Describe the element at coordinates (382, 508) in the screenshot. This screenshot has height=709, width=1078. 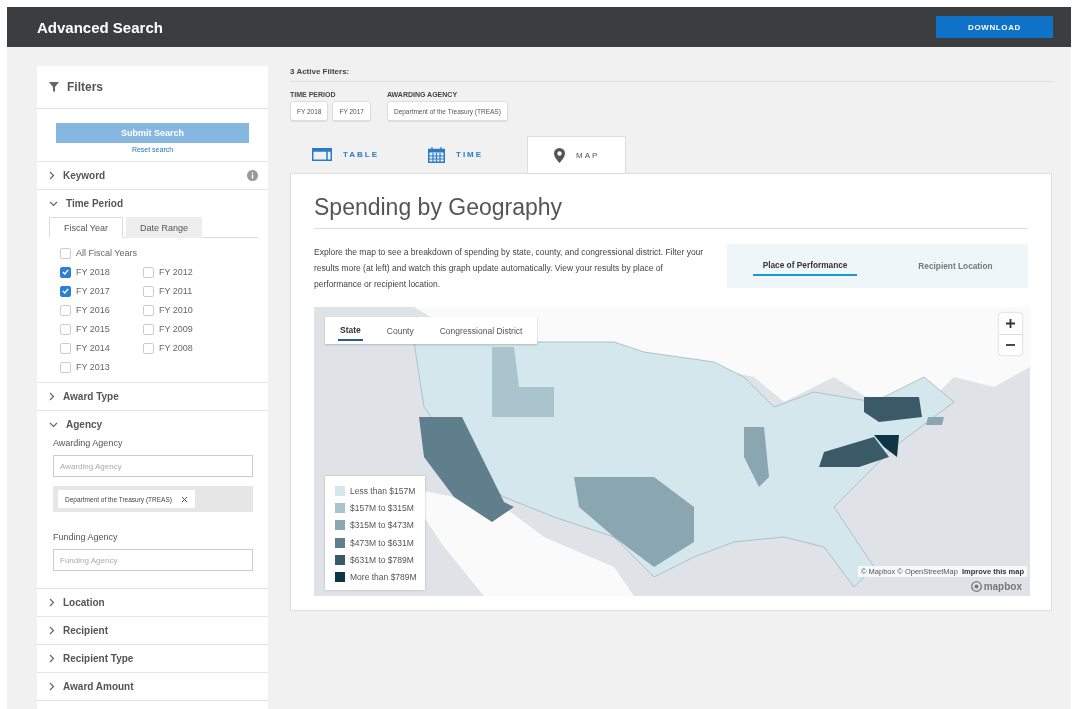
I see `legend-label: $157M to $315M` at that location.